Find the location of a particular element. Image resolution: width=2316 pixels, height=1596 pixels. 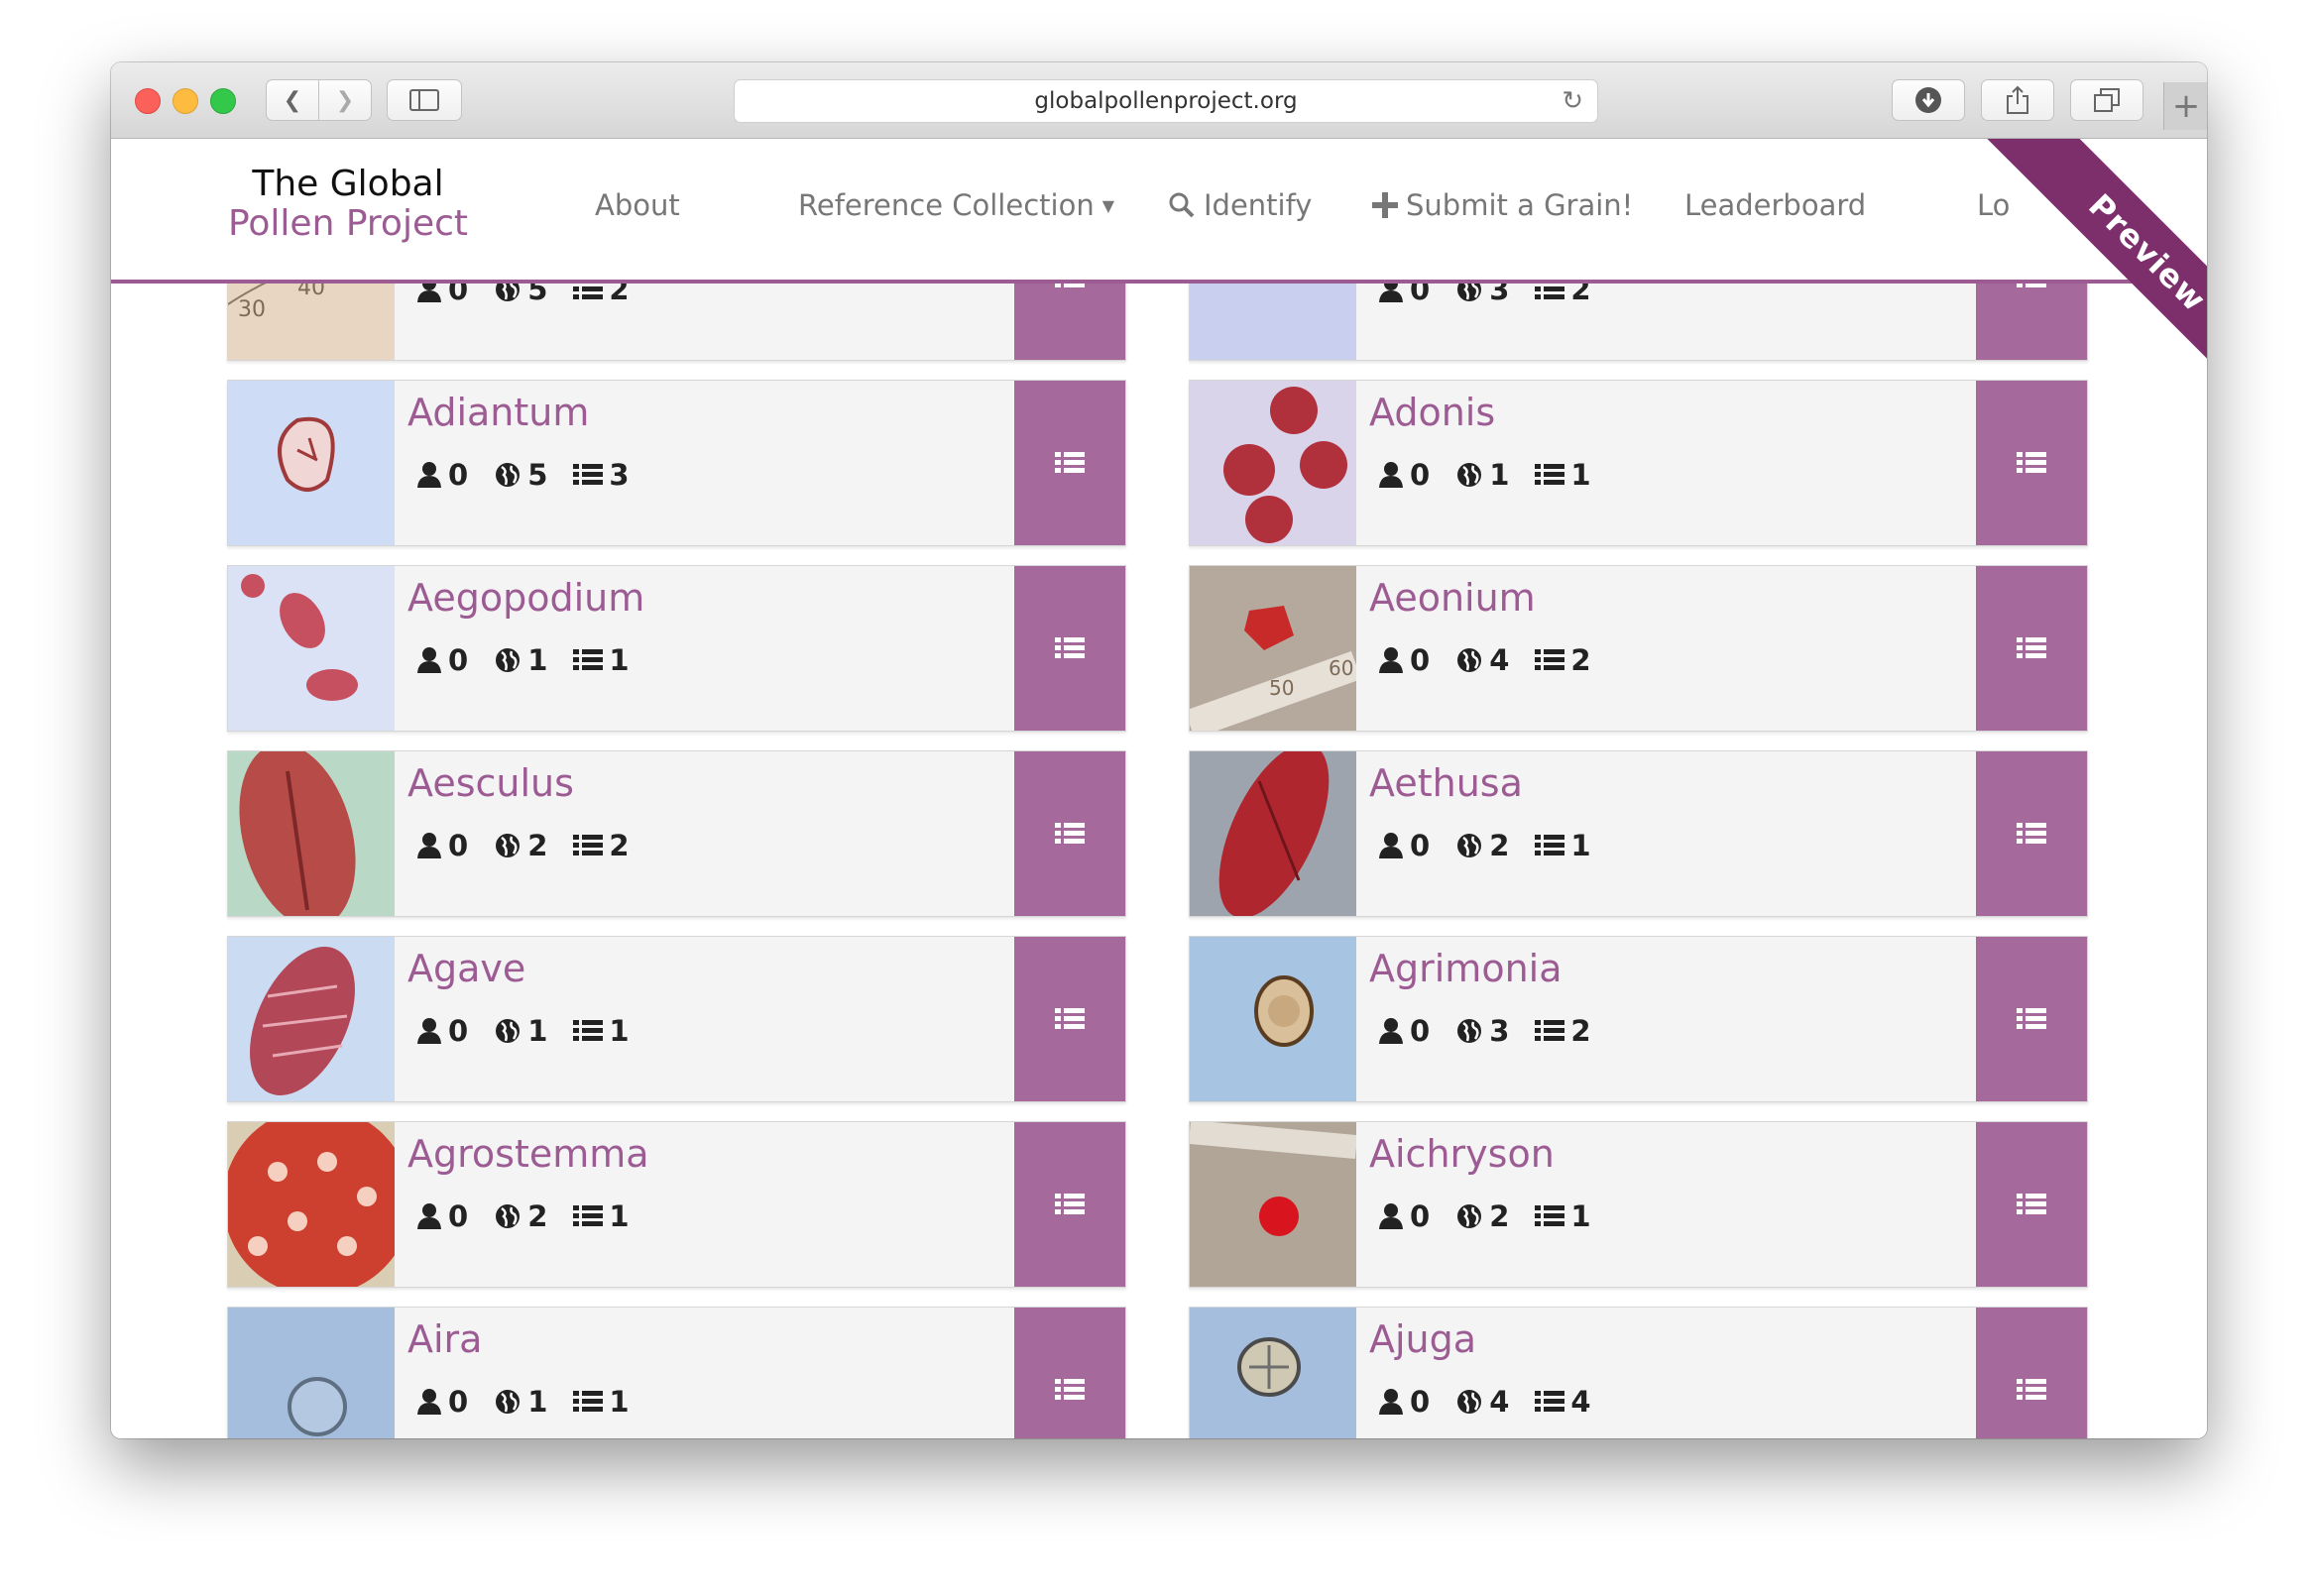

nav-submit-grain: Submit a Grain! is located at coordinates (1502, 205).